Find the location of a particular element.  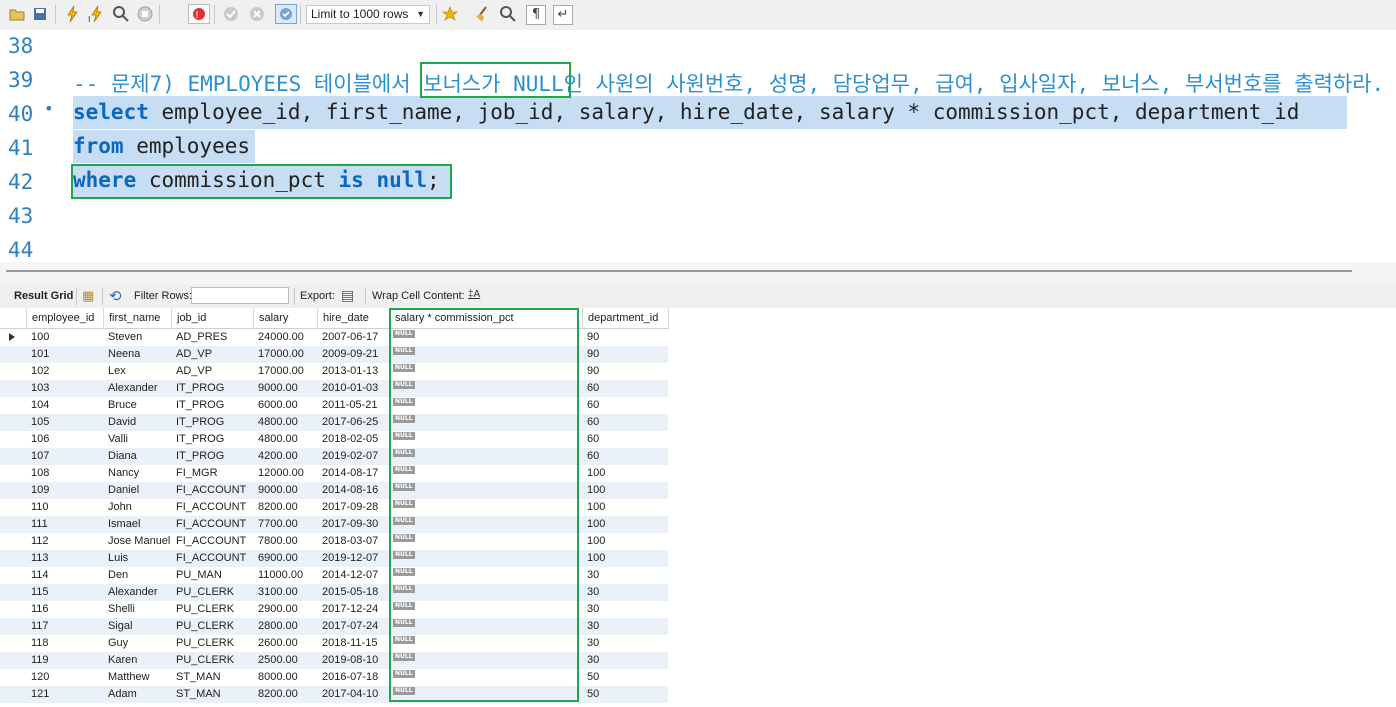

cell-employee-id: 109 is located at coordinates (40, 490).